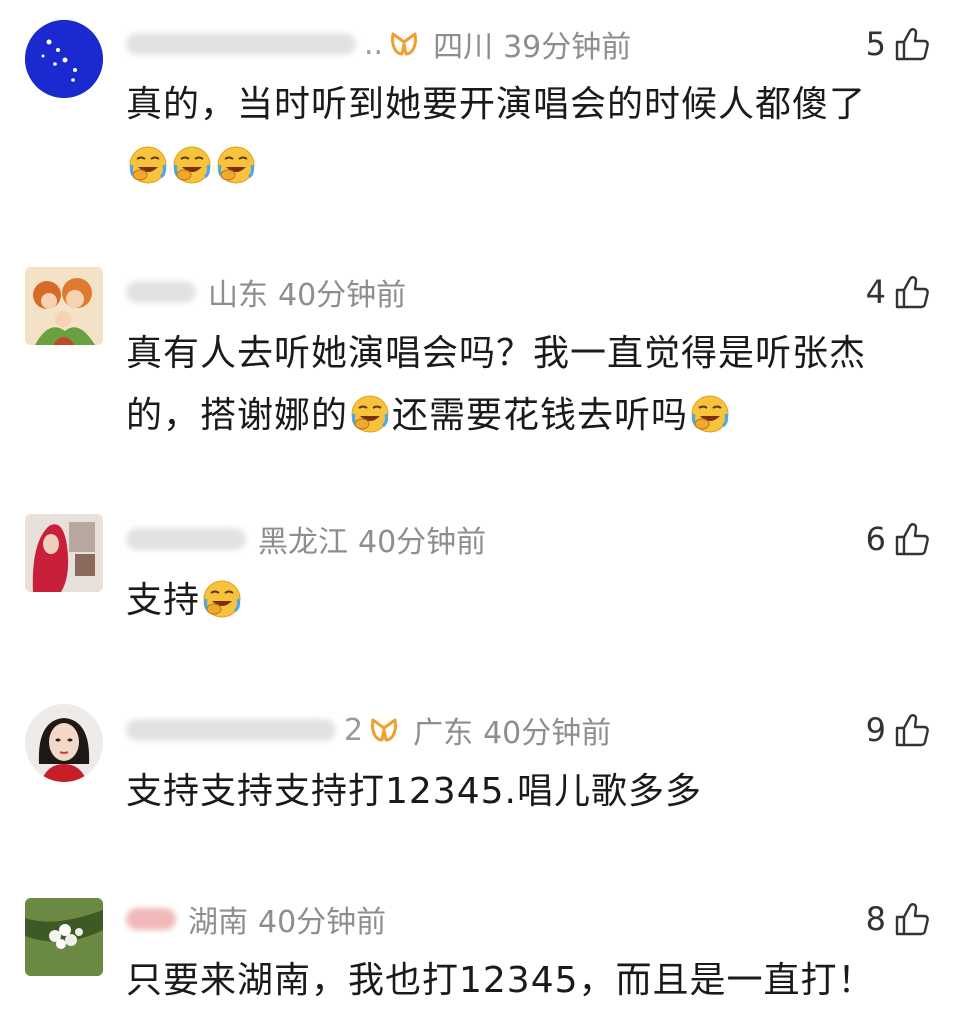 This screenshot has height=1012, width=960. I want to click on comment-meta: 黑龙江 40分钟前, so click(306, 539).